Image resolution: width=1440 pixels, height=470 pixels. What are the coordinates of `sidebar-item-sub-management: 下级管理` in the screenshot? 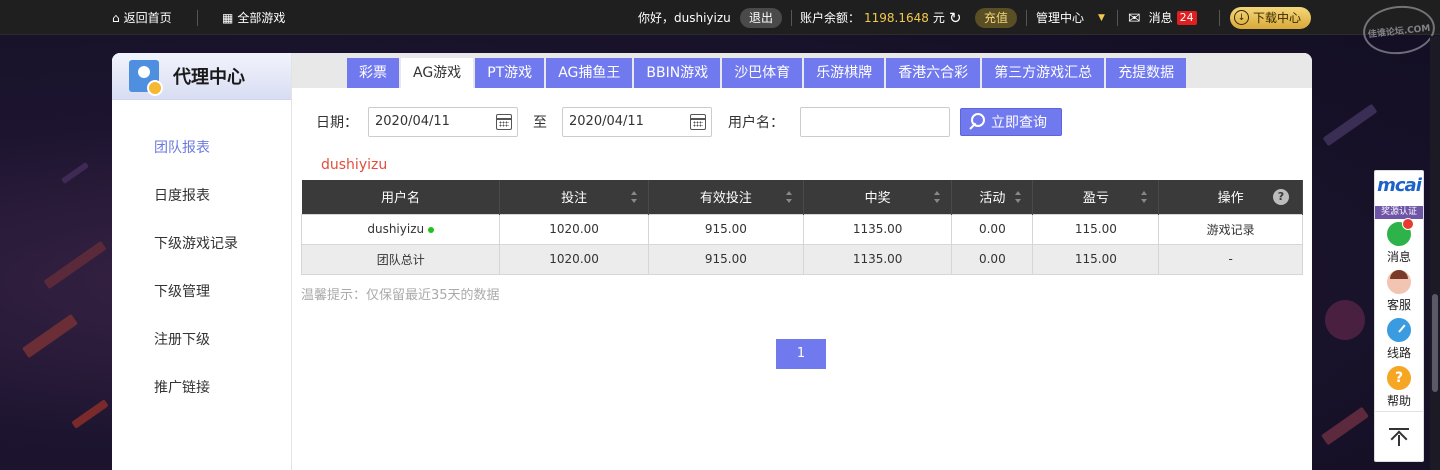 It's located at (201, 292).